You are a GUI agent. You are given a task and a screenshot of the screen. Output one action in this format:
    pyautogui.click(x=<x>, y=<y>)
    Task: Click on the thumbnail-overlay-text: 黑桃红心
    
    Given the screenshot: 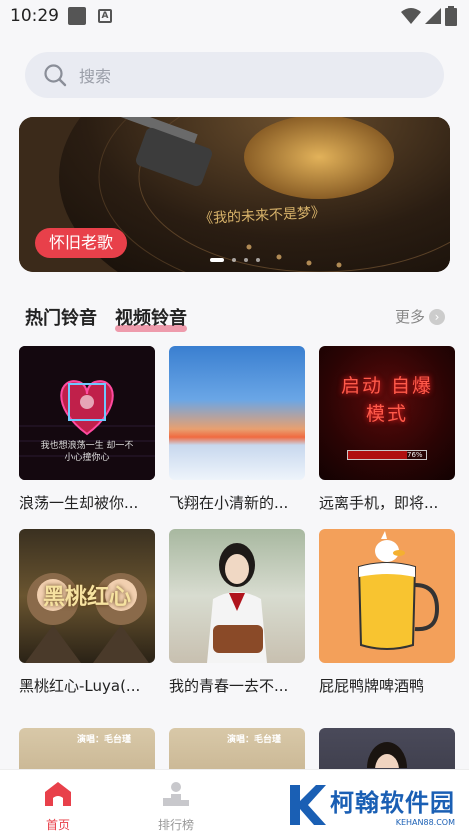 What is the action you would take?
    pyautogui.click(x=86, y=597)
    